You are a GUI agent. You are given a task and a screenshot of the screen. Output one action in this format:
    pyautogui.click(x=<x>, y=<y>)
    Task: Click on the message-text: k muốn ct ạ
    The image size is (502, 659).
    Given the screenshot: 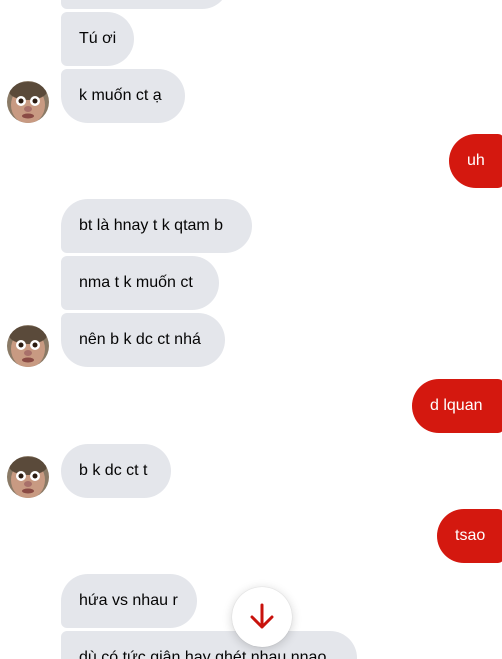 What is the action you would take?
    pyautogui.click(x=120, y=95)
    